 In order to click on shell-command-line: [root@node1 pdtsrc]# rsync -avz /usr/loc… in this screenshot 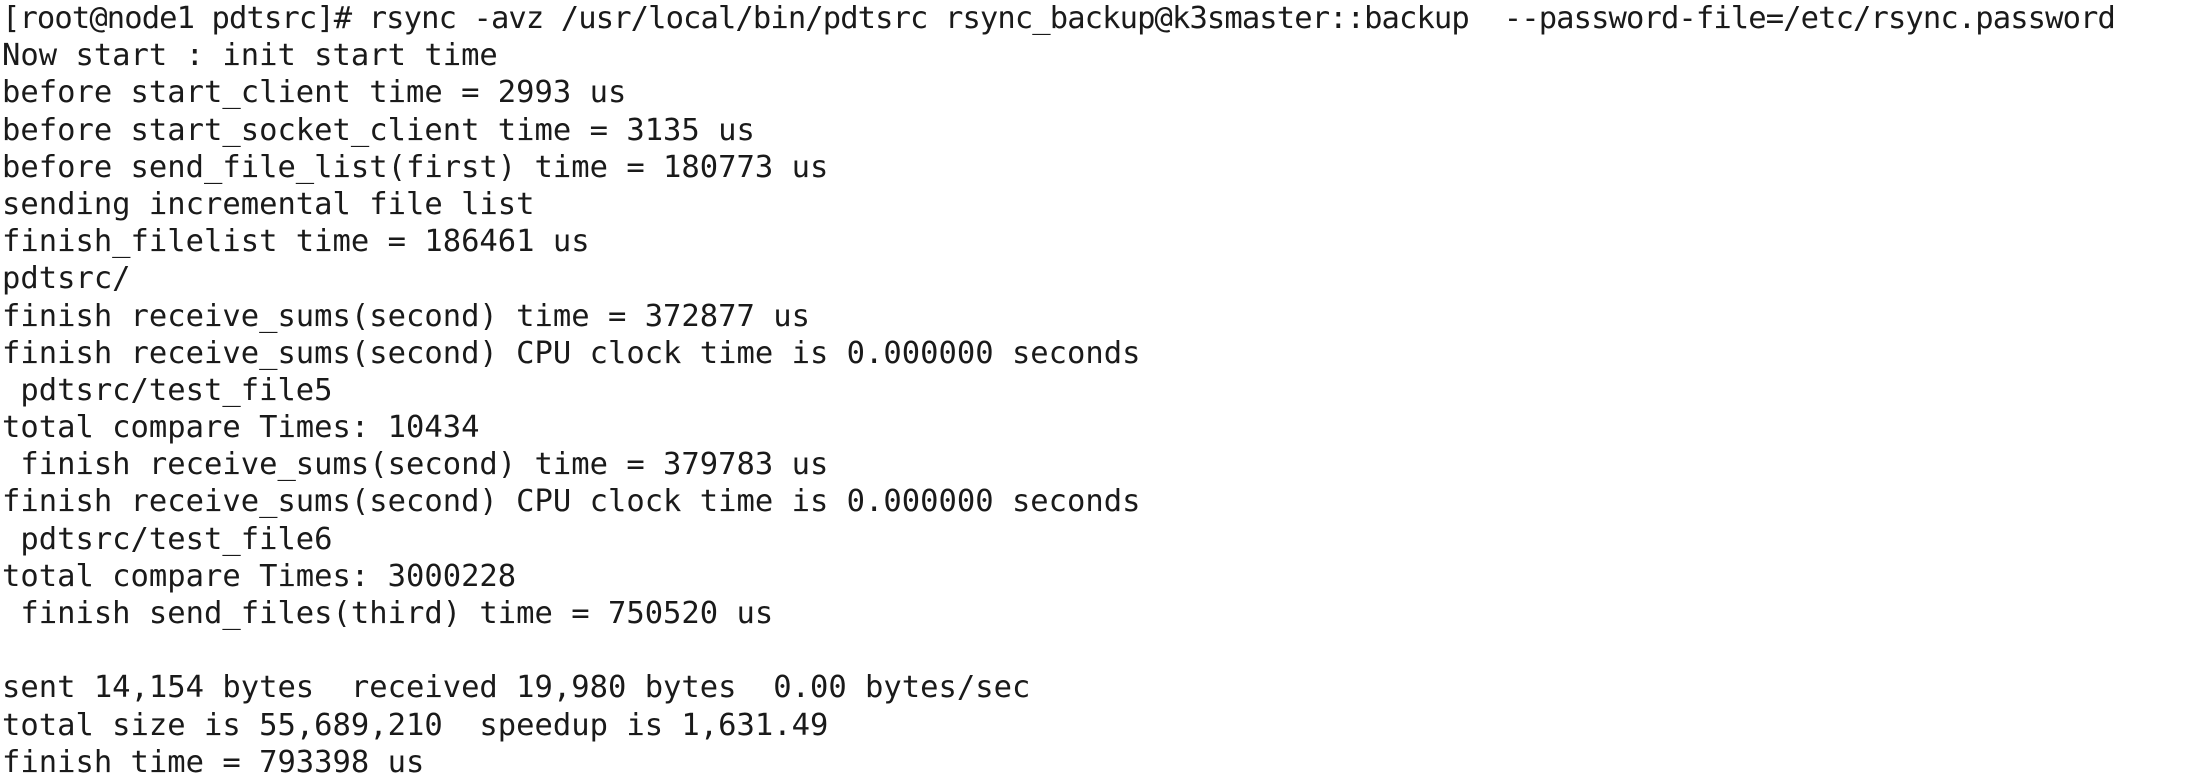, I will do `click(1059, 18)`.